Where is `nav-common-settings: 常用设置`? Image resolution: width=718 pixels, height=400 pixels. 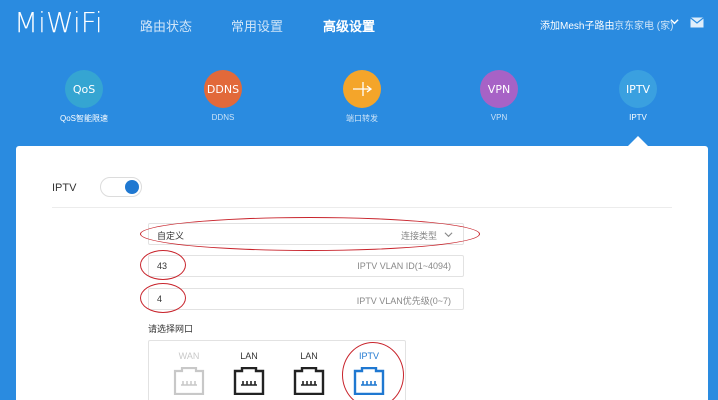 nav-common-settings: 常用设置 is located at coordinates (257, 25).